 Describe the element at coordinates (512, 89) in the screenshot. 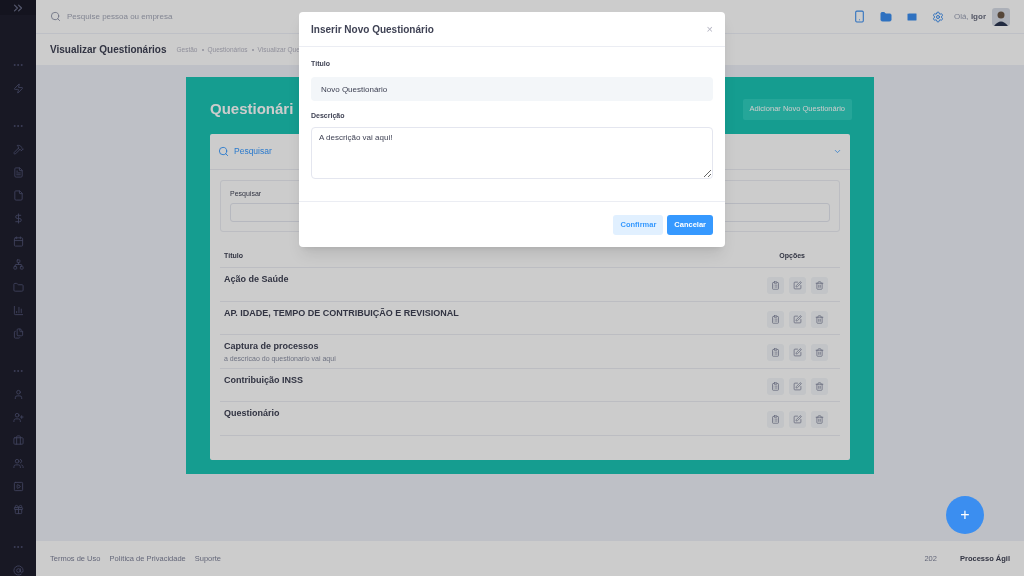

I see `title-input: Novo Questionário` at that location.